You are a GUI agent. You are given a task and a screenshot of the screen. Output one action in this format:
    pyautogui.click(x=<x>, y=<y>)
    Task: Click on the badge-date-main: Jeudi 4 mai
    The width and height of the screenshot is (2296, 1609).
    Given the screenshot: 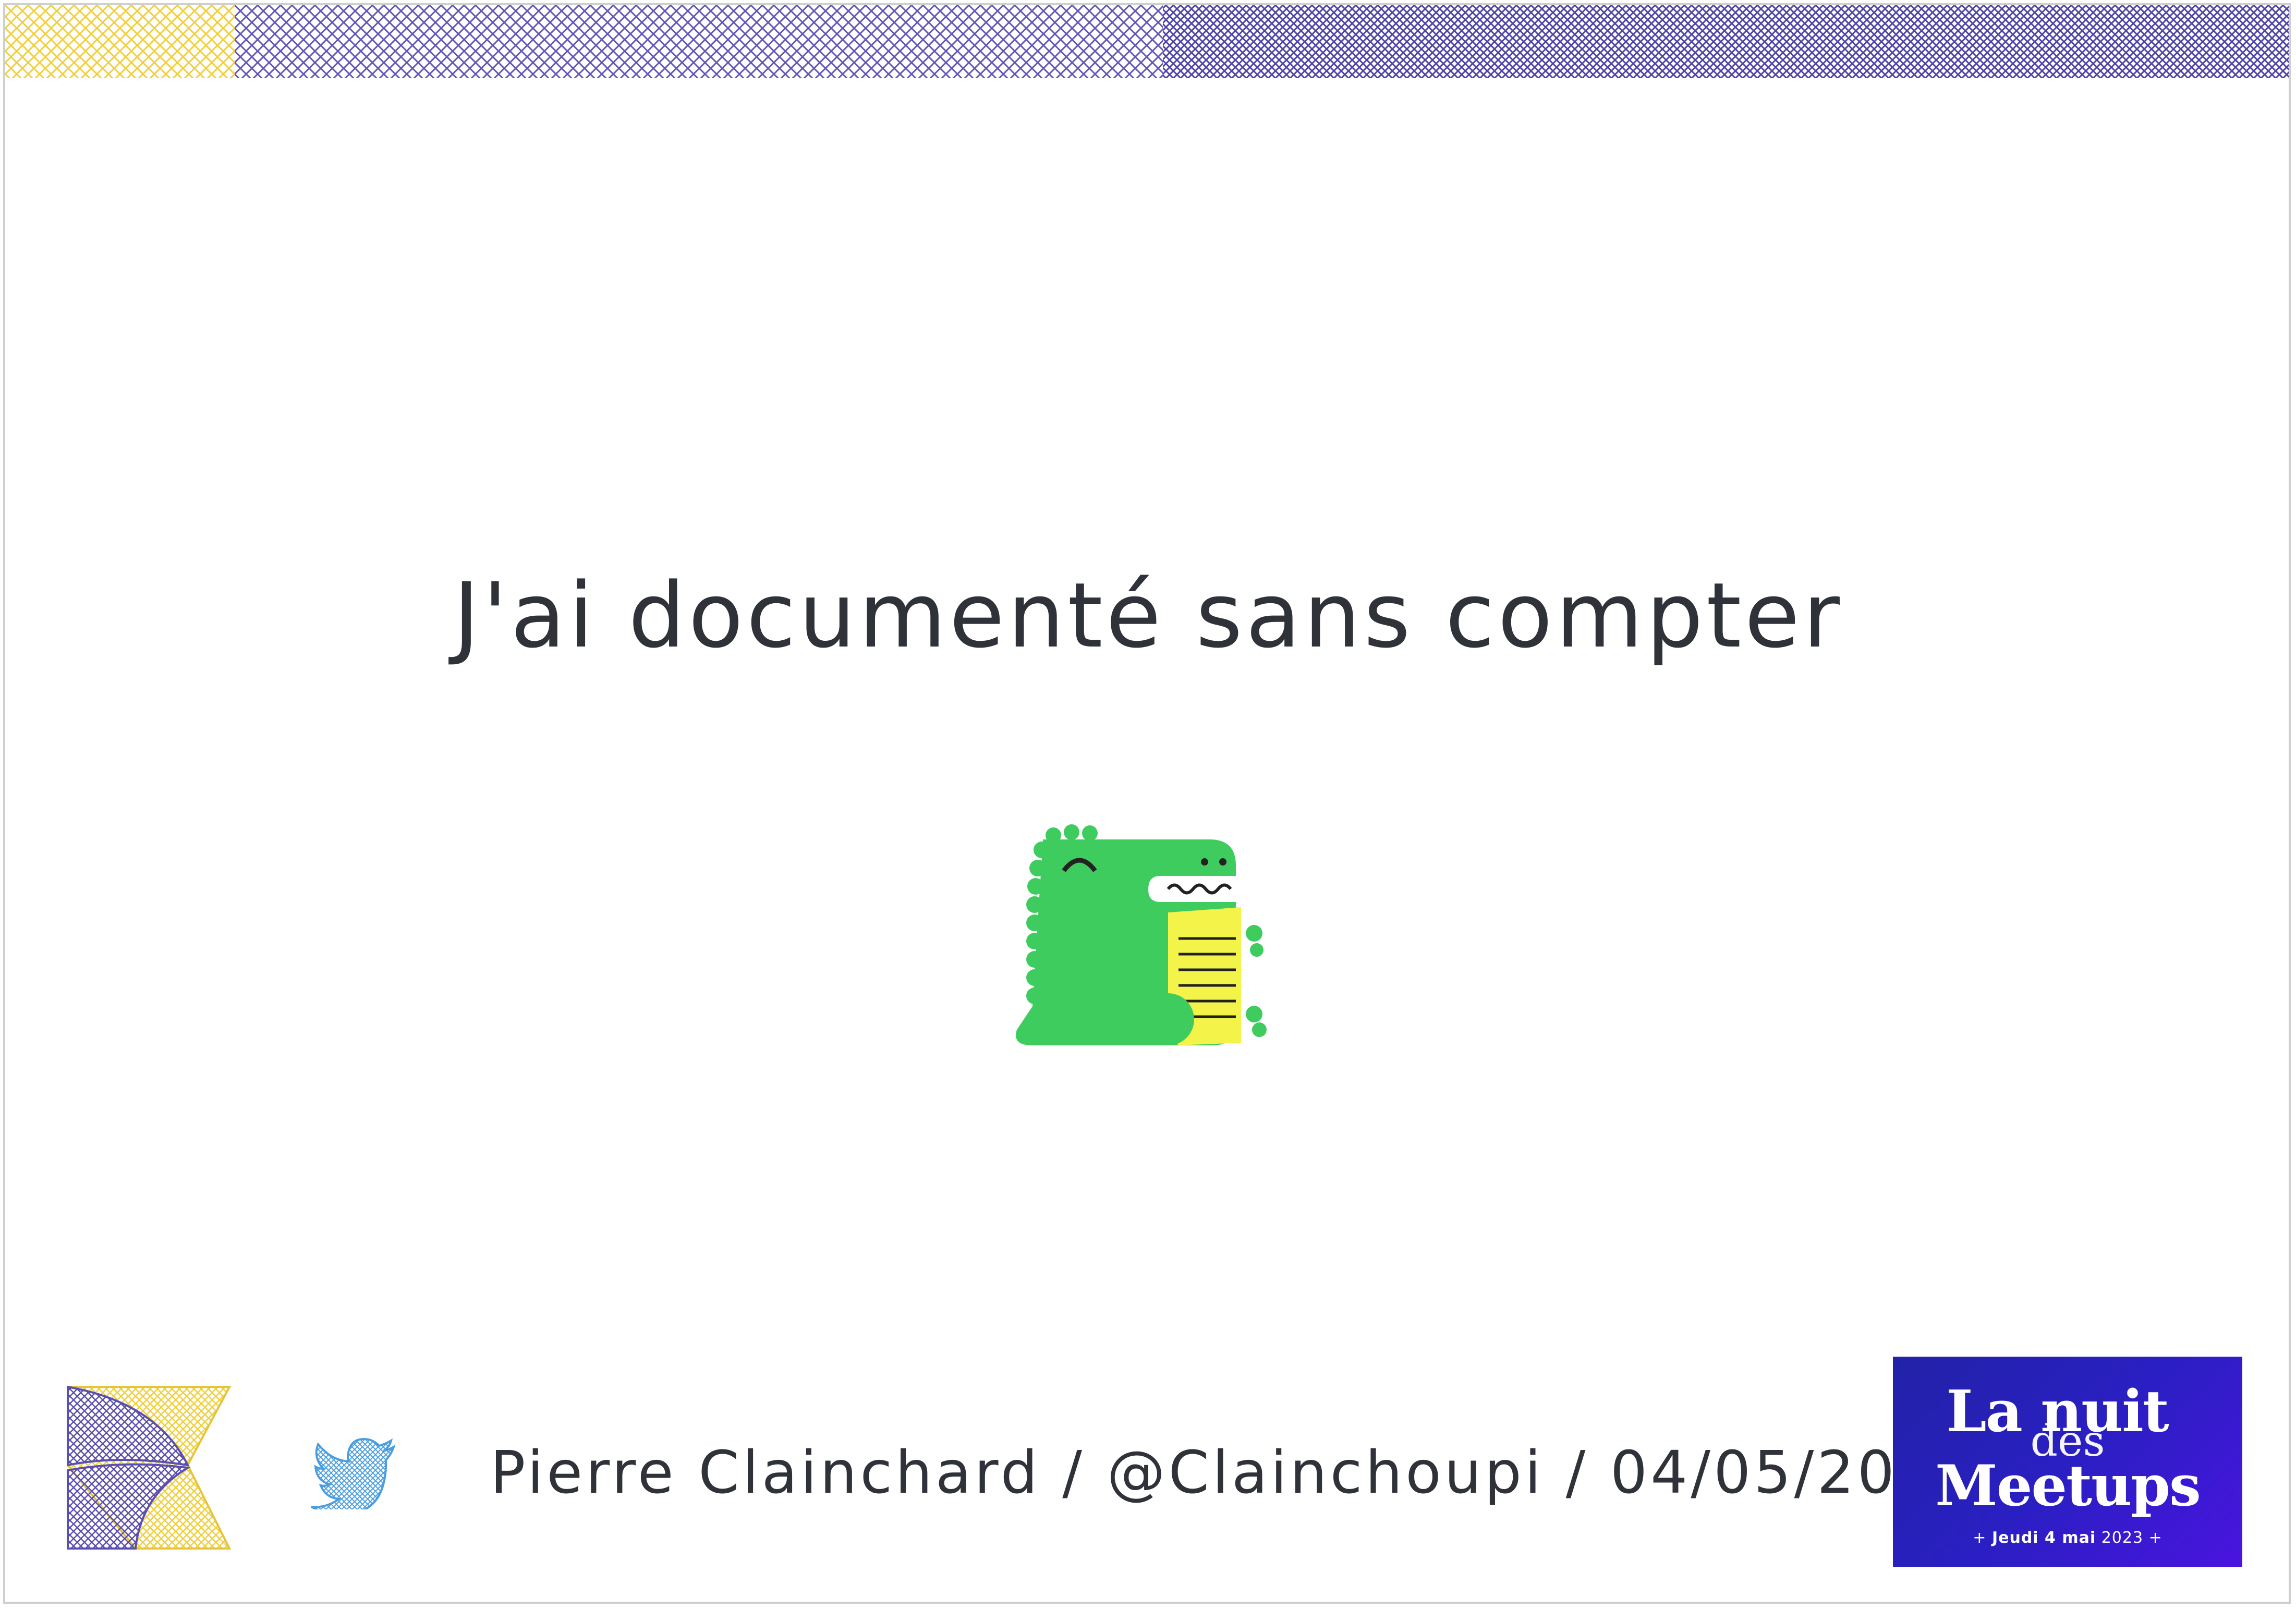 What is the action you would take?
    pyautogui.click(x=2043, y=1538)
    